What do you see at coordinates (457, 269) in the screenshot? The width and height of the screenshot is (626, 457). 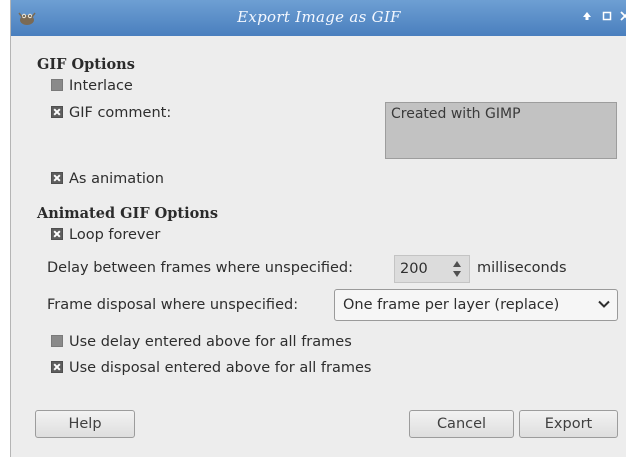 I see `spin-arrows-icon` at bounding box center [457, 269].